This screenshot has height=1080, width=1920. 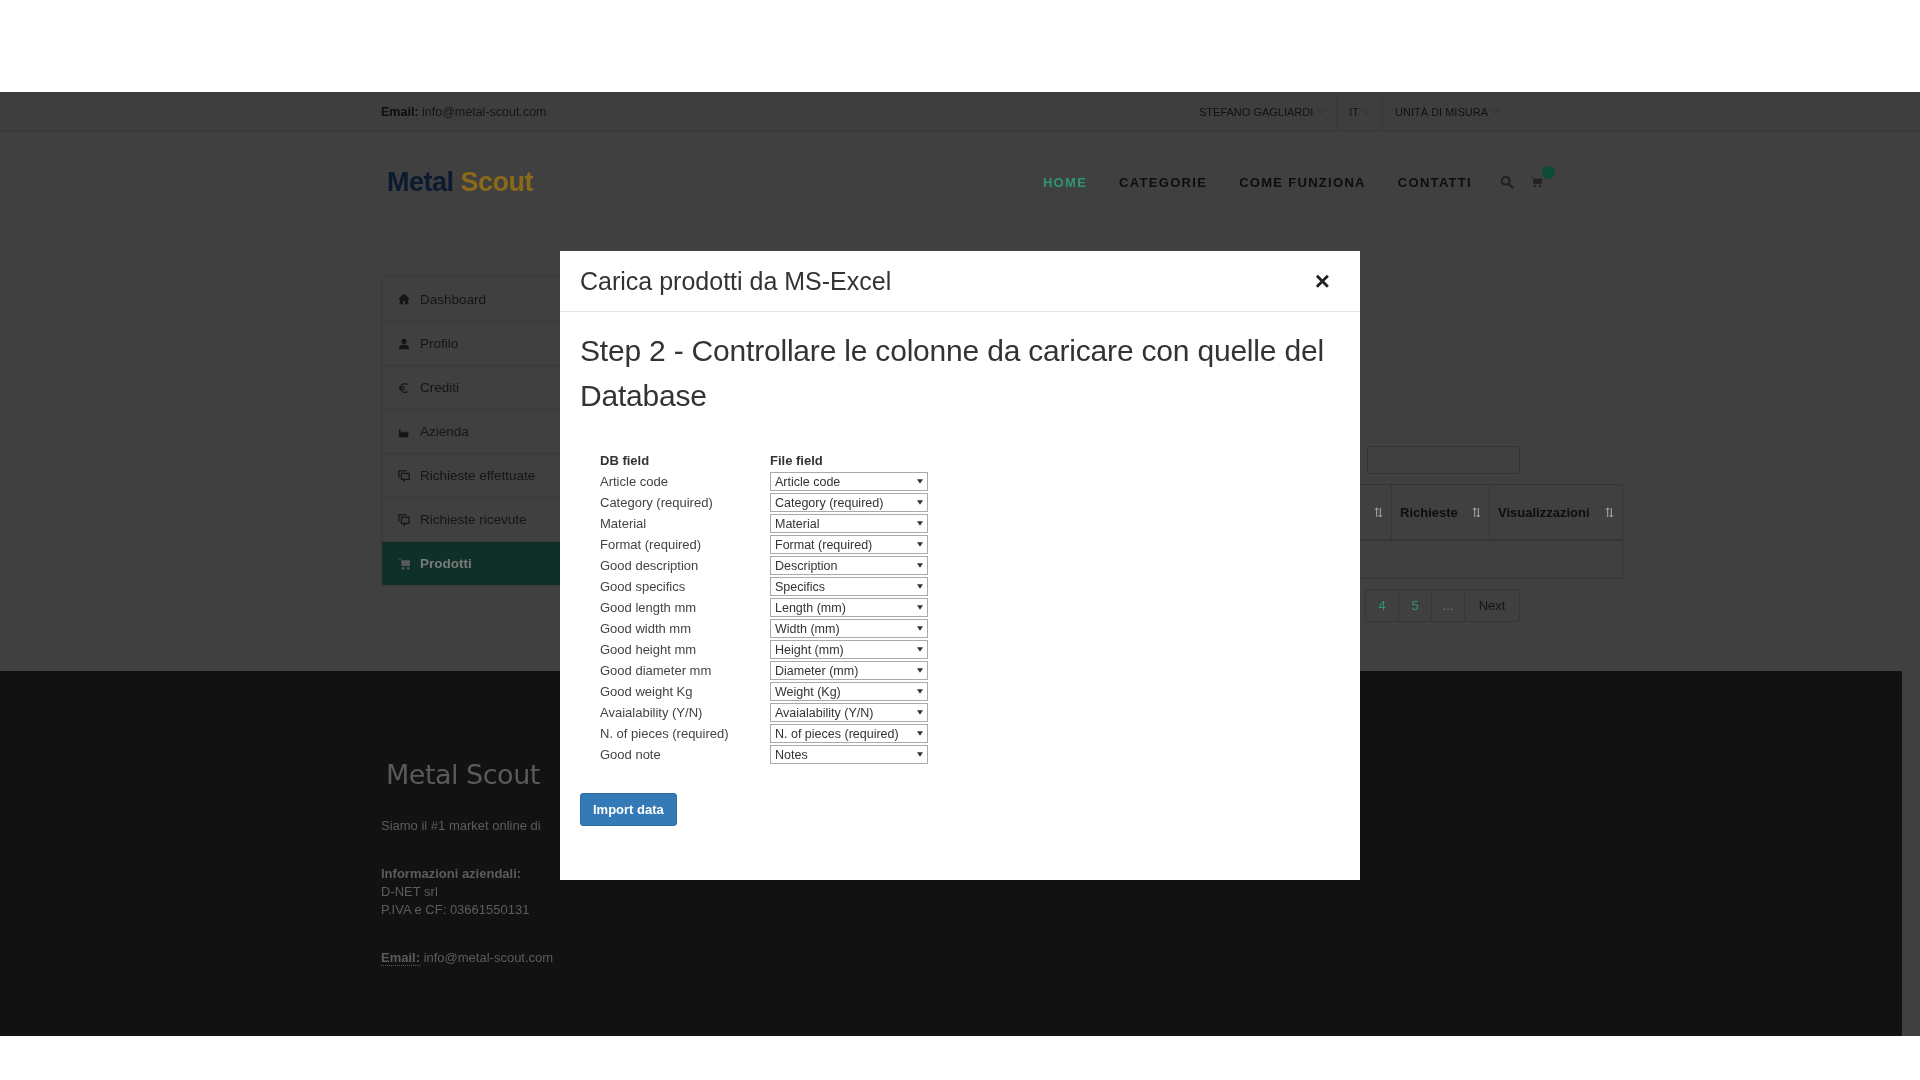 I want to click on company-info: P.IVA e CF: 03661550131, so click(x=455, y=909).